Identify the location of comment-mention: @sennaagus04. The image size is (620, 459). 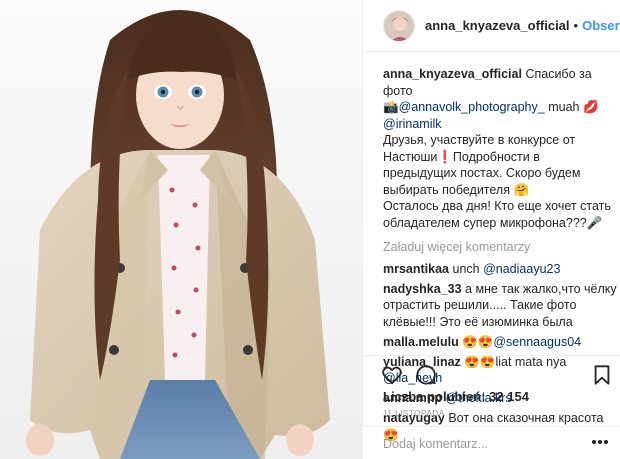
(537, 342).